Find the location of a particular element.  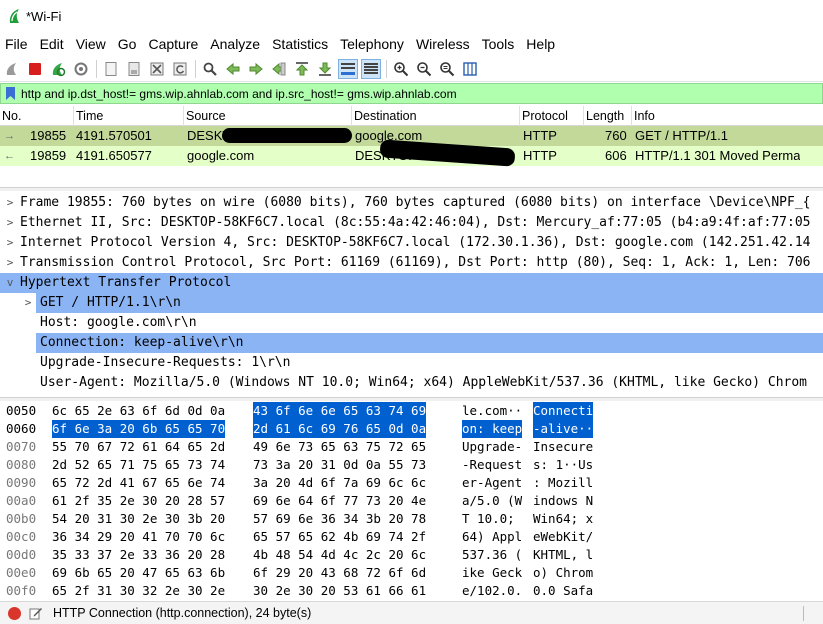

close-file-icon is located at coordinates (157, 69).